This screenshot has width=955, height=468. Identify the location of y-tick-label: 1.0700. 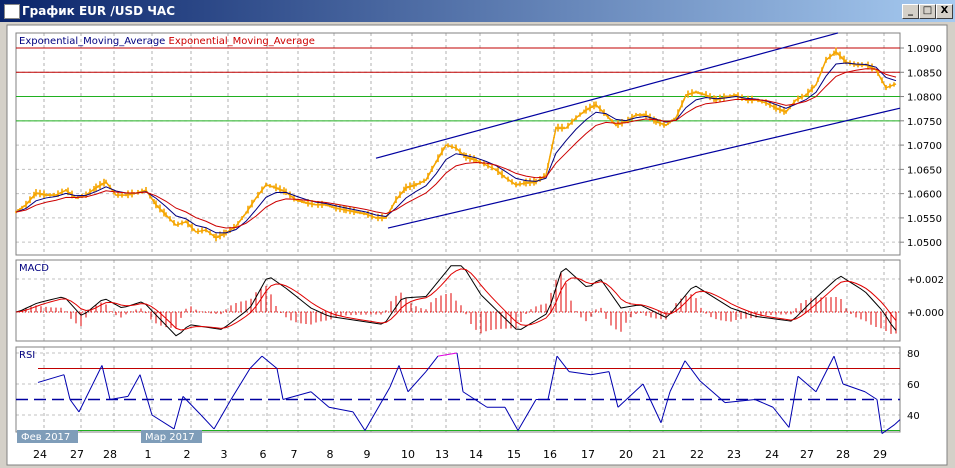
(924, 146).